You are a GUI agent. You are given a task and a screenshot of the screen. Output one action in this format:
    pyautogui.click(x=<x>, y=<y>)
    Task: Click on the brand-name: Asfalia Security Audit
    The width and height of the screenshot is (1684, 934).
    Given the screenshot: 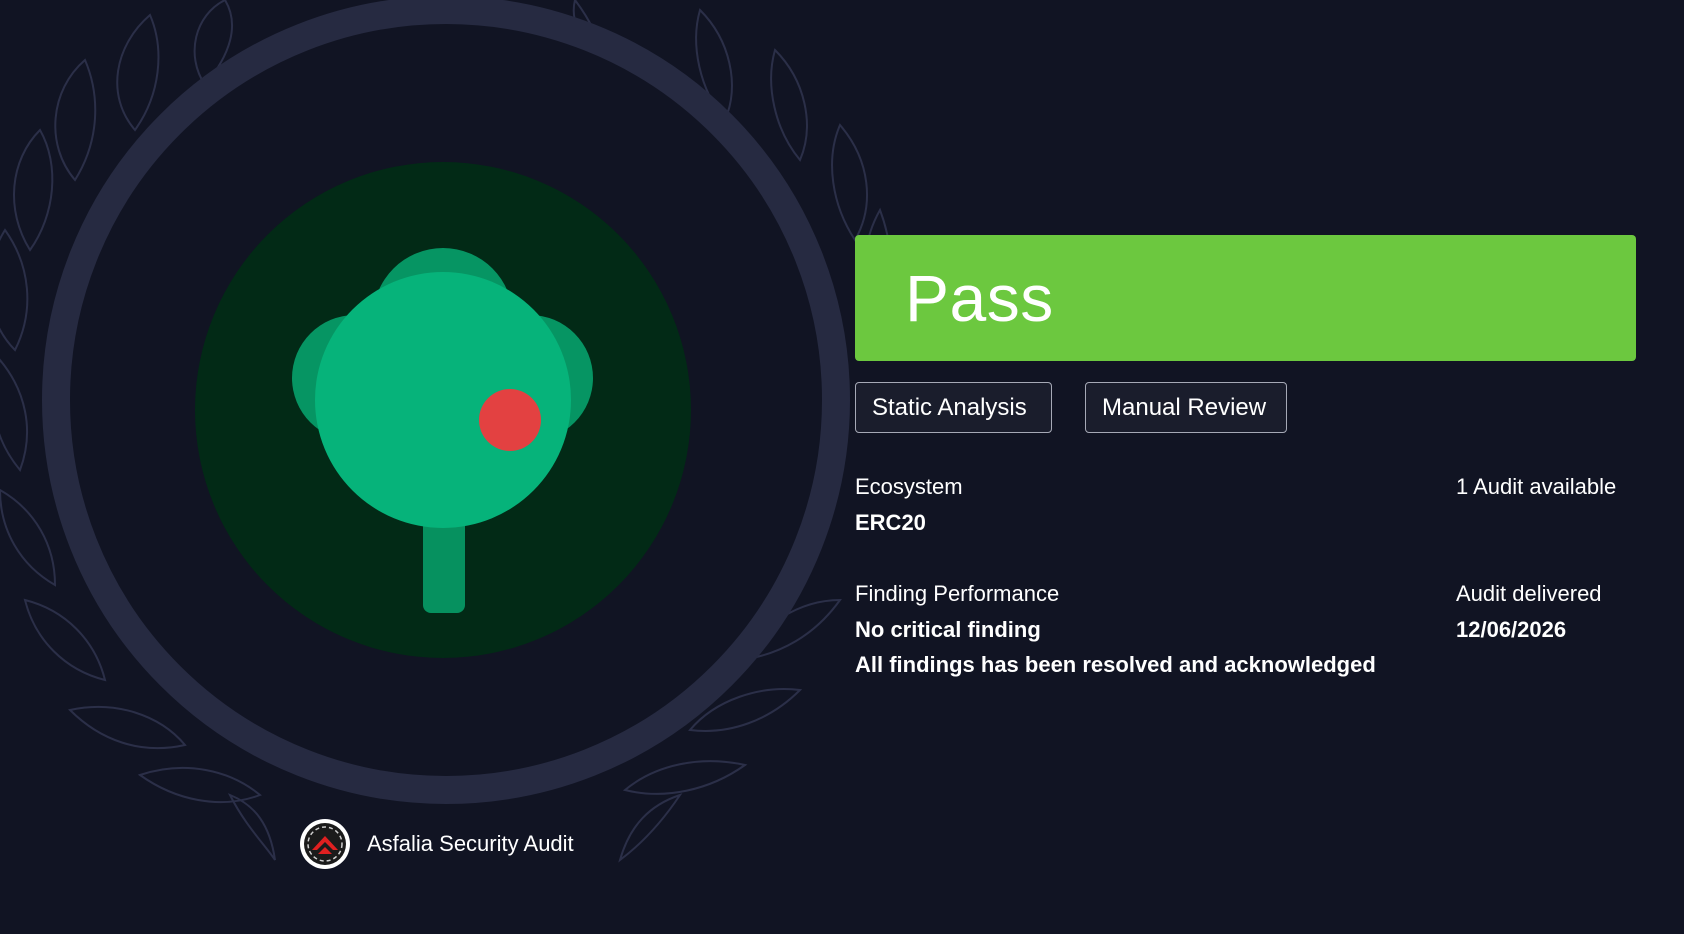 What is the action you would take?
    pyautogui.click(x=470, y=843)
    